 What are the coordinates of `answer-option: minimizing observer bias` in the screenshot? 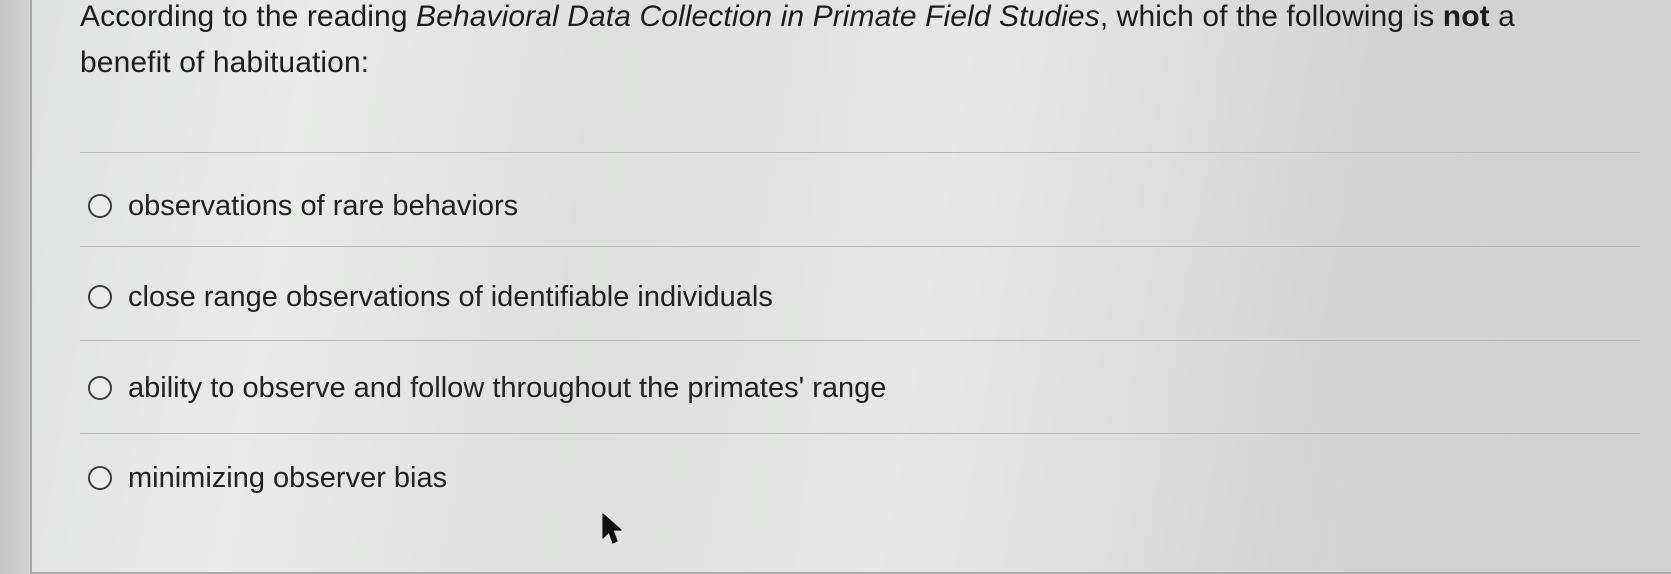 It's located at (267, 478).